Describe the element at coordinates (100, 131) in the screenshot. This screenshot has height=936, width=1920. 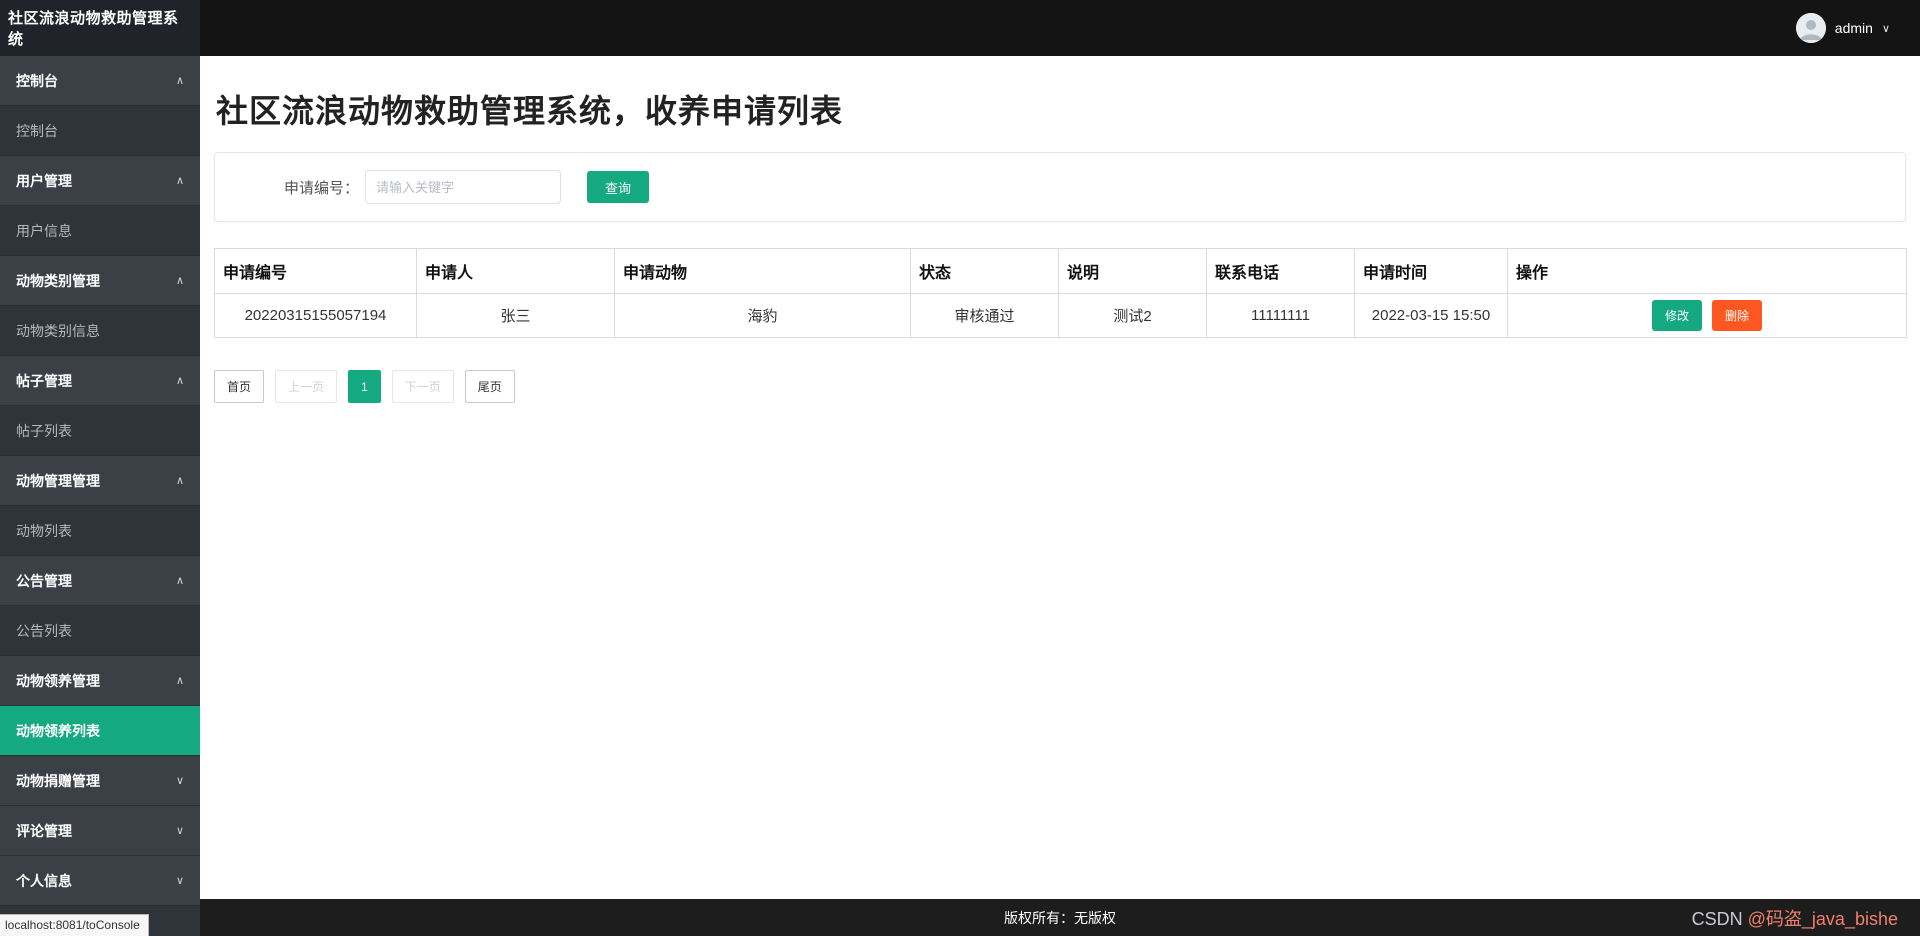
I see `sidebar-item: 控制台` at that location.